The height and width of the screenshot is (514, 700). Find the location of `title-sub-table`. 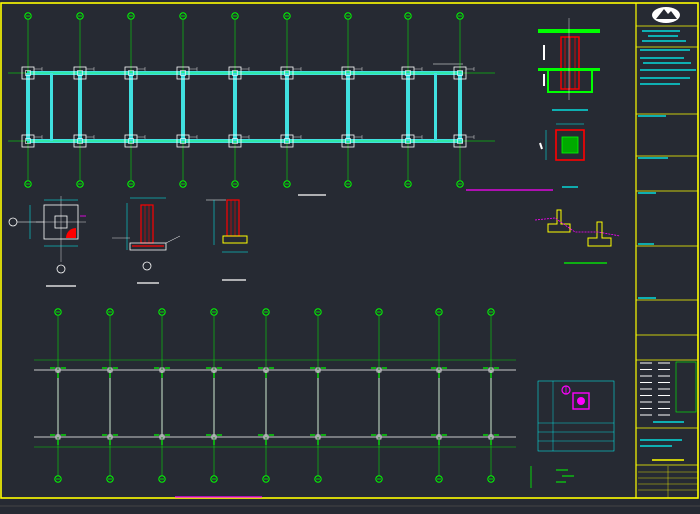

title-sub-table is located at coordinates (686, 387).